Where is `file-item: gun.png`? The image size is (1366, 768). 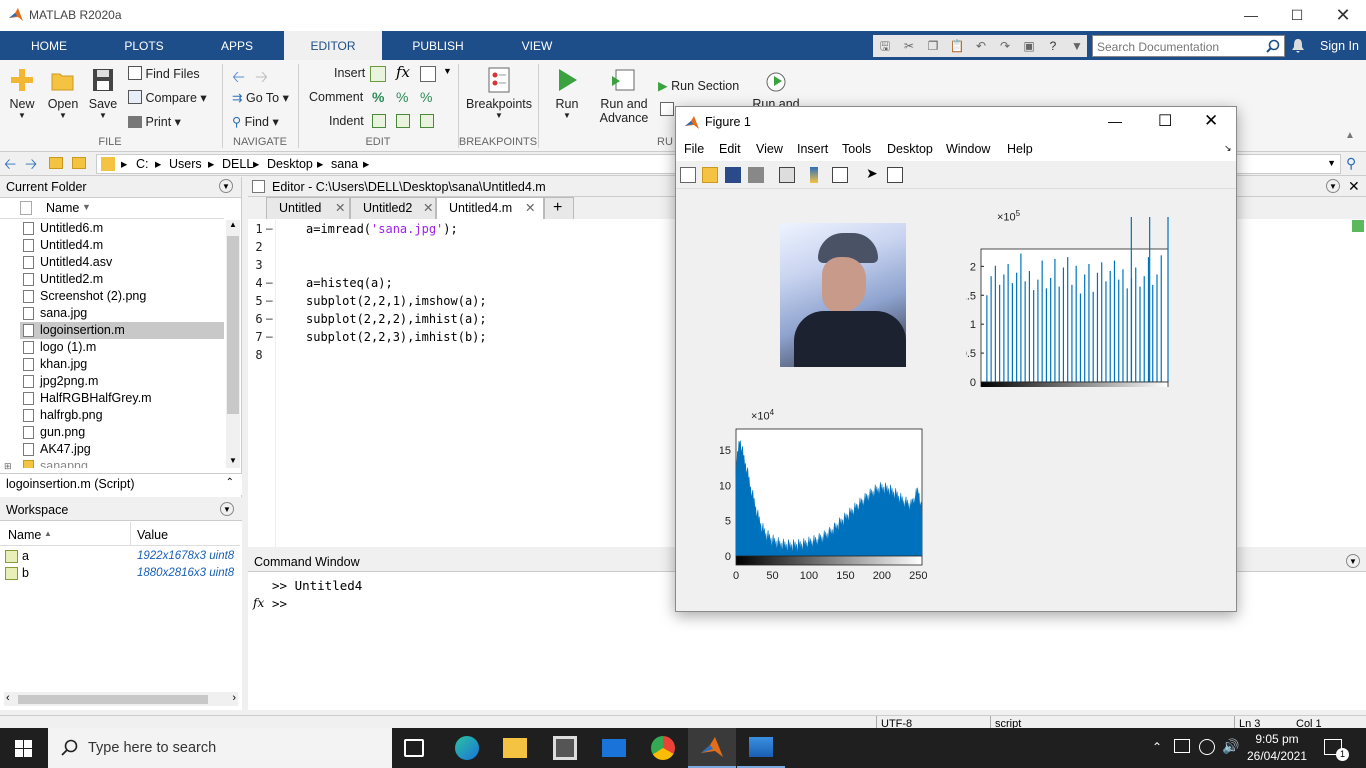
file-item: gun.png is located at coordinates (122, 432).